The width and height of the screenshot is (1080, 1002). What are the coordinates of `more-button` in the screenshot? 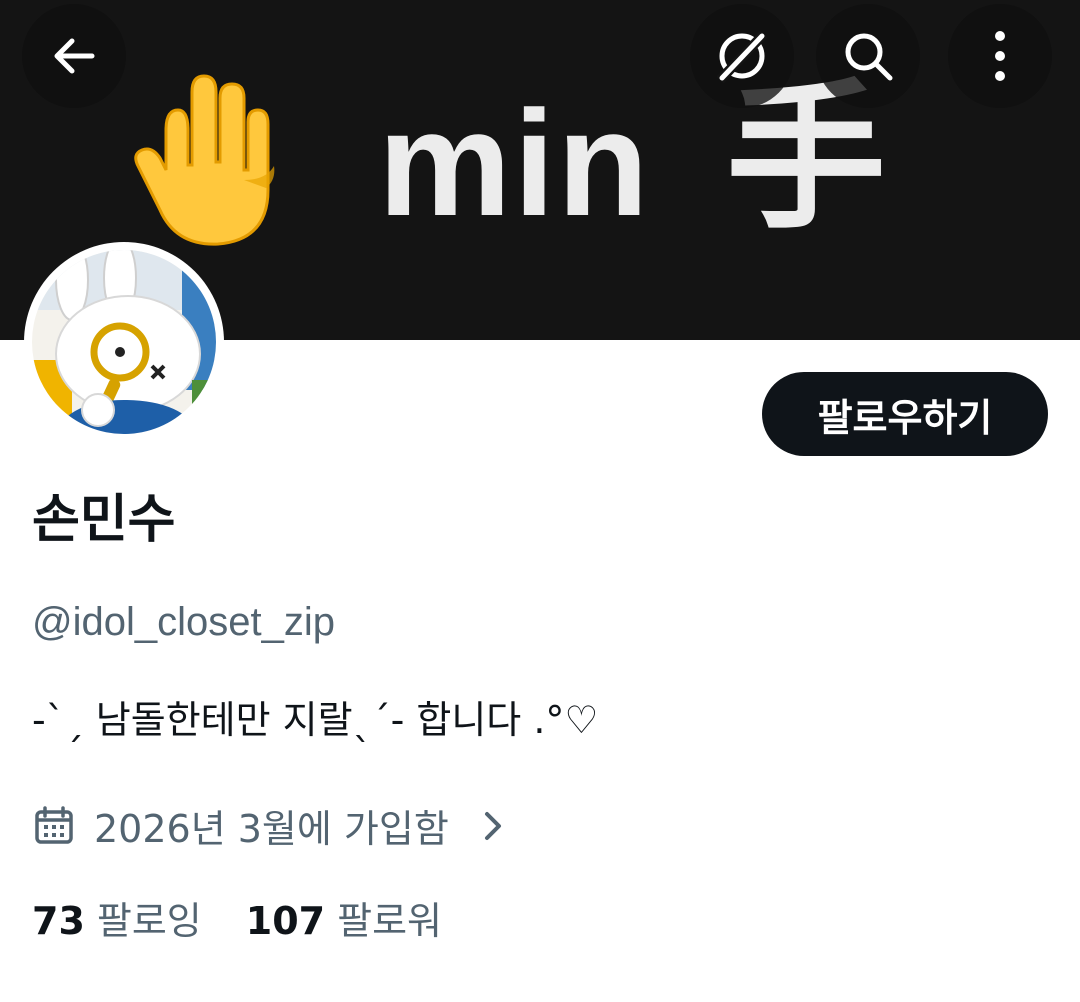 It's located at (1000, 56).